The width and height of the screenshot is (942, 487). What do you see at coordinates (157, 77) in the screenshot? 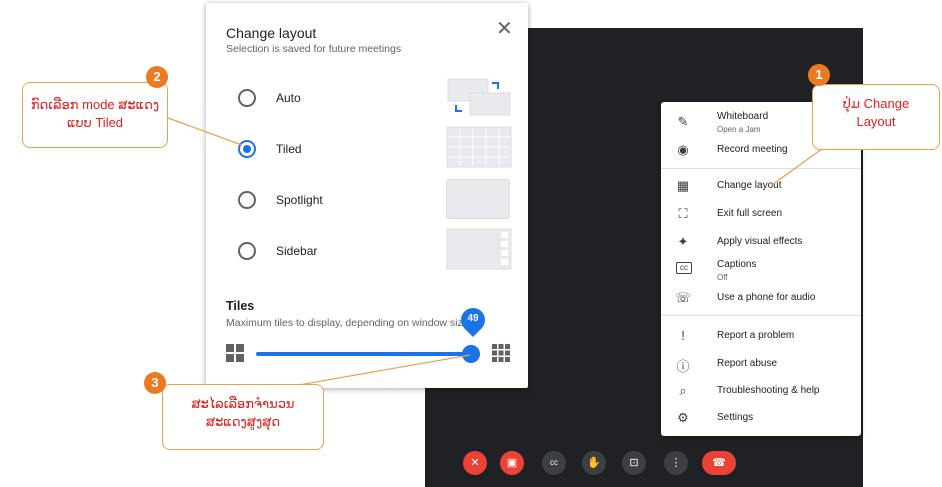
I see `step-badge-2: 2` at bounding box center [157, 77].